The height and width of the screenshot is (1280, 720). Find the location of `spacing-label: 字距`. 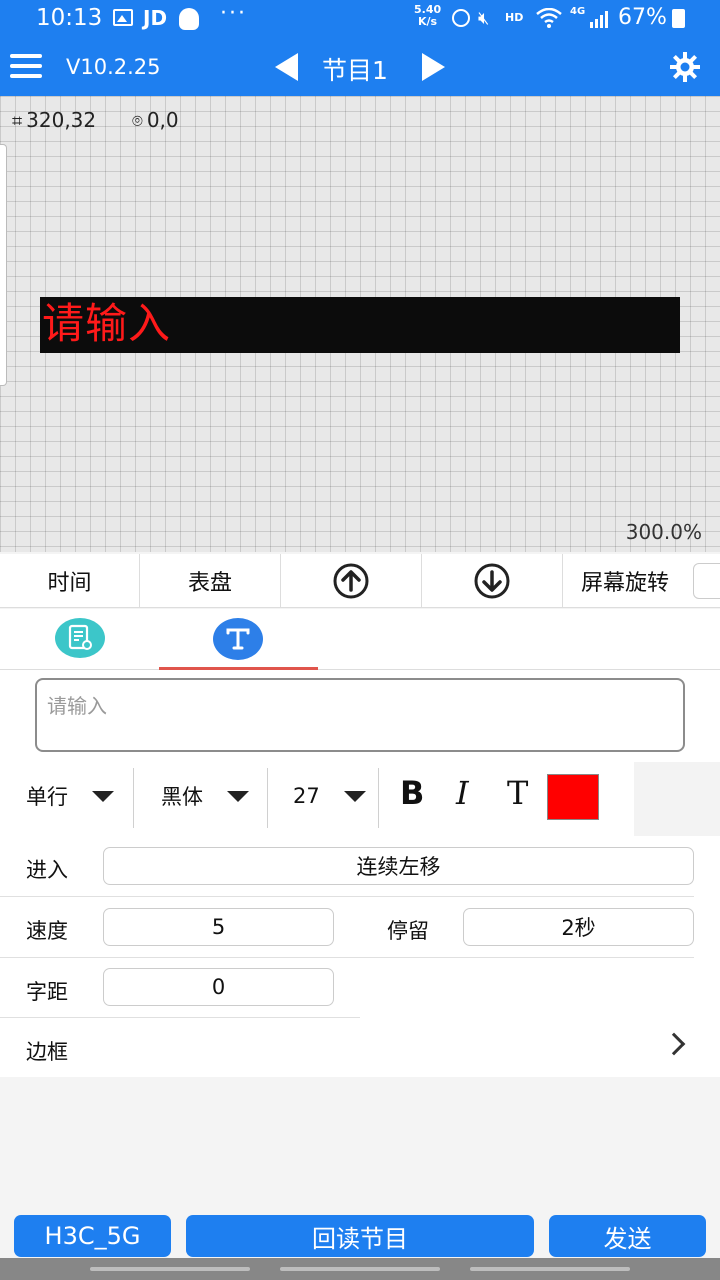

spacing-label: 字距 is located at coordinates (47, 992).